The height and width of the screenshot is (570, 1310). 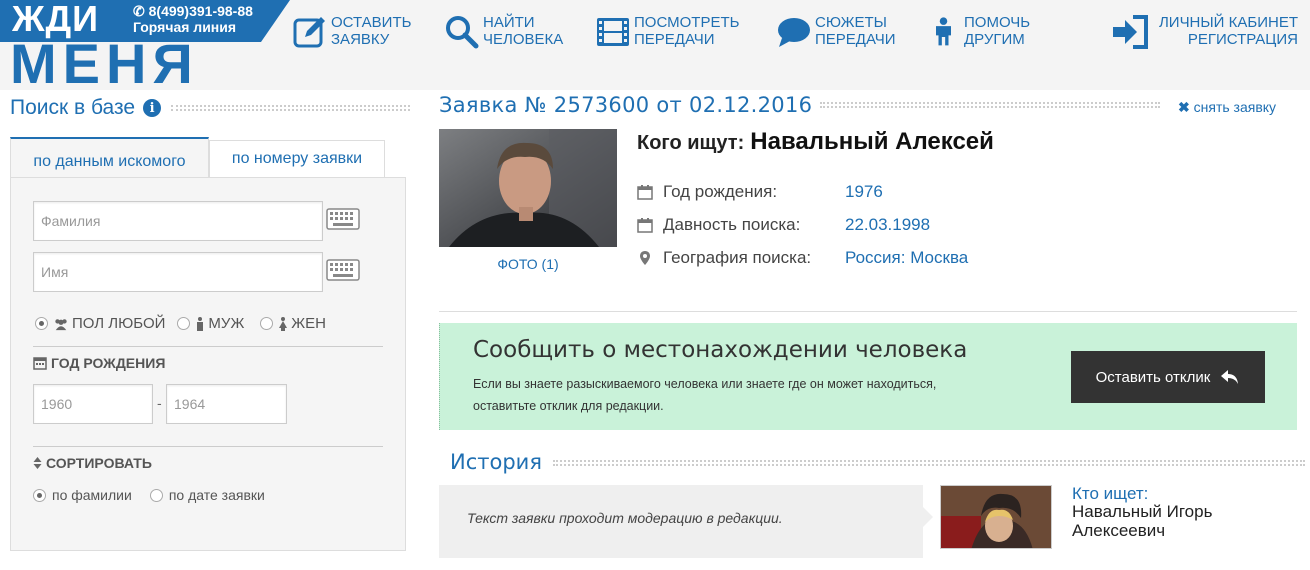 What do you see at coordinates (226, 323) in the screenshot?
I see `gender-male-label: МУЖ` at bounding box center [226, 323].